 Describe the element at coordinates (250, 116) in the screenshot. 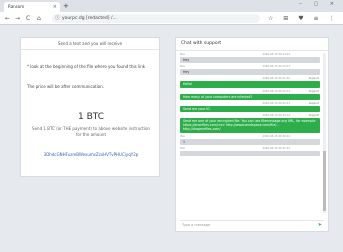

I see `message-meta: Support 2020-08-15 09:23:12` at that location.